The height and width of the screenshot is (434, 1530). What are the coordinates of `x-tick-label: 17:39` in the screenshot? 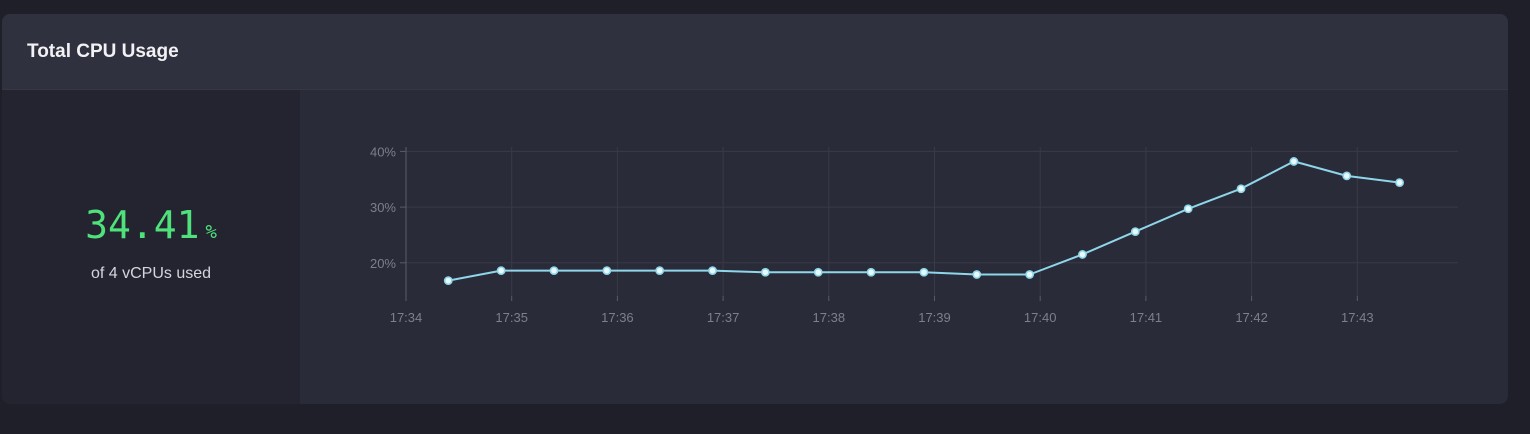 It's located at (934, 317).